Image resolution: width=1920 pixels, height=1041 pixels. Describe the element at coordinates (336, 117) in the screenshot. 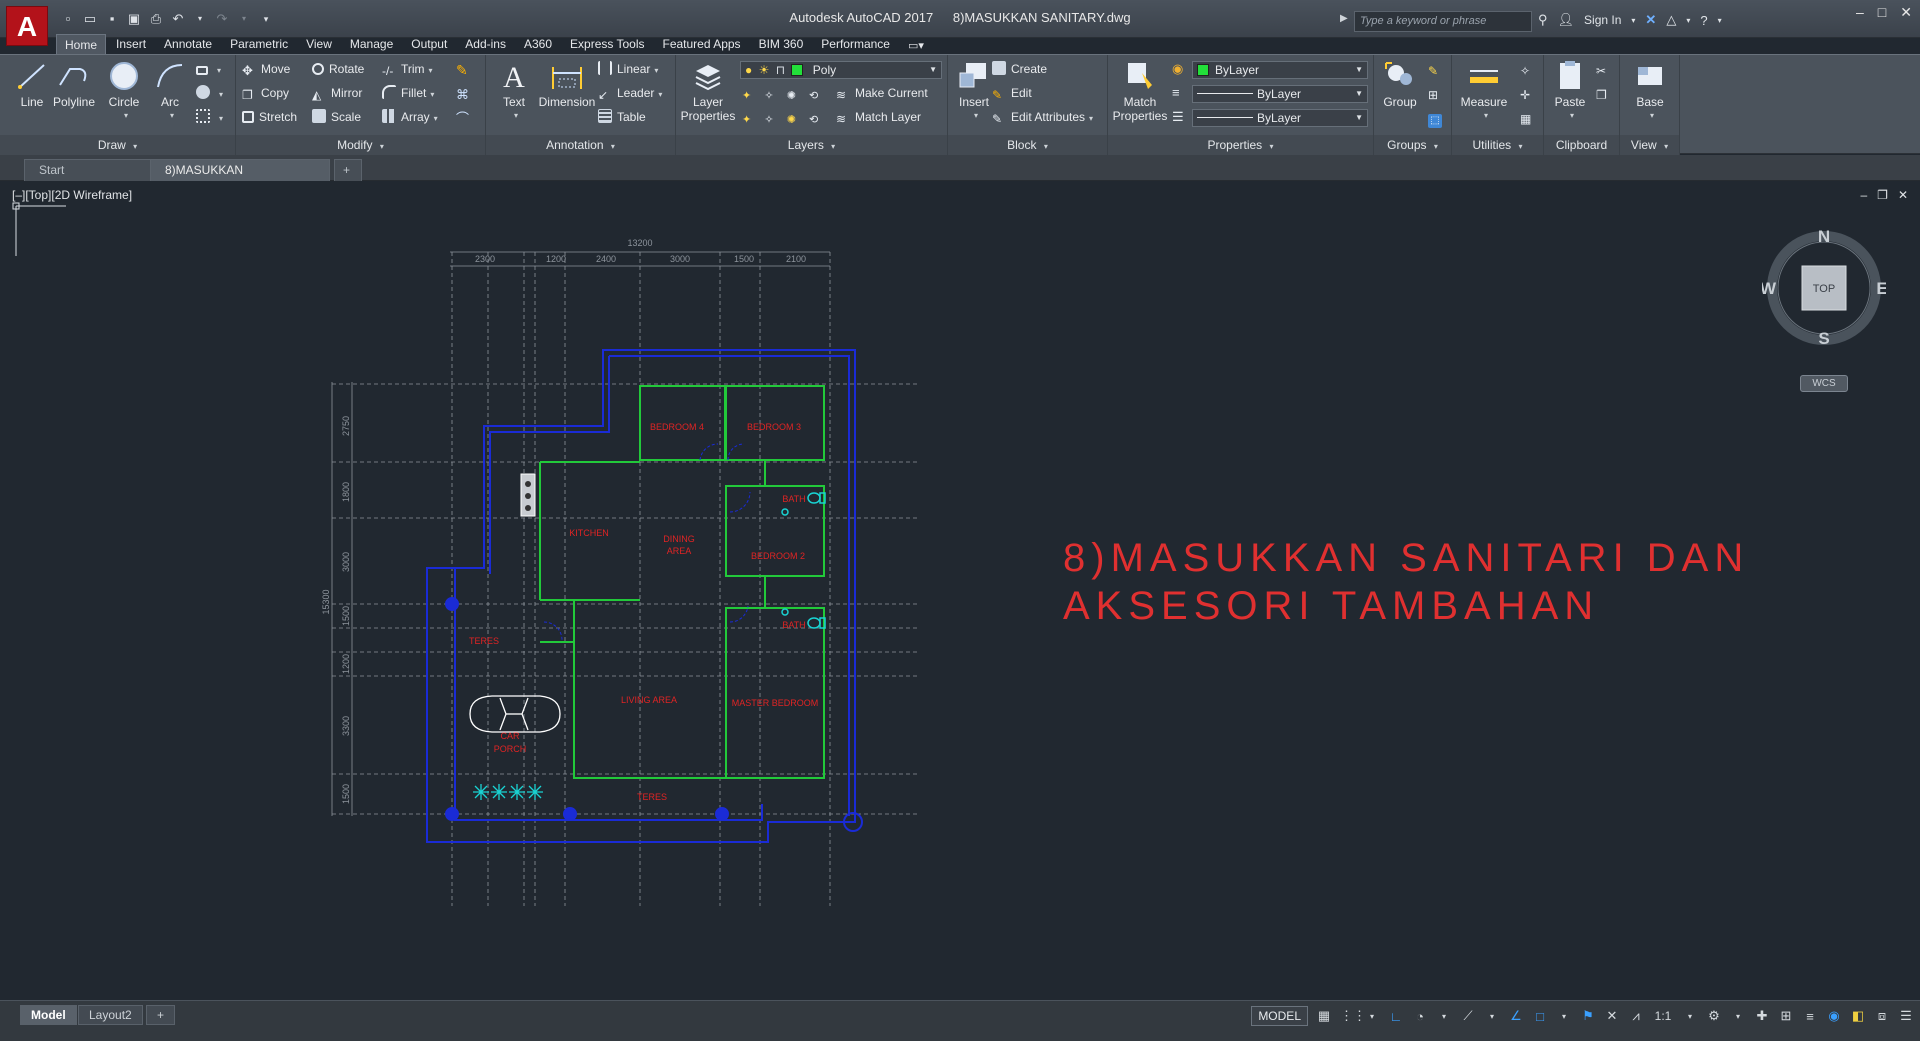

I see `scale-button: Scale` at that location.